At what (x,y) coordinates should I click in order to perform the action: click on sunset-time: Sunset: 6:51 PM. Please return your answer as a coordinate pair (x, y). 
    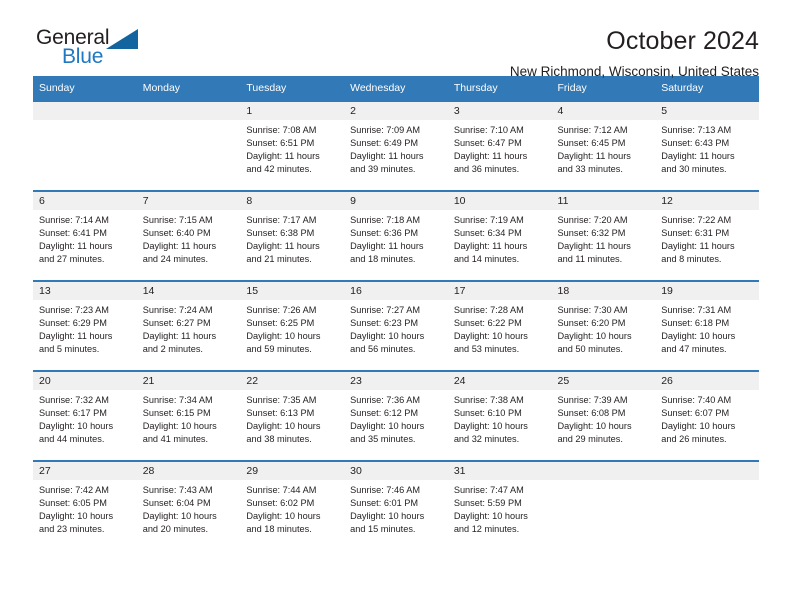
    Looking at the image, I should click on (280, 143).